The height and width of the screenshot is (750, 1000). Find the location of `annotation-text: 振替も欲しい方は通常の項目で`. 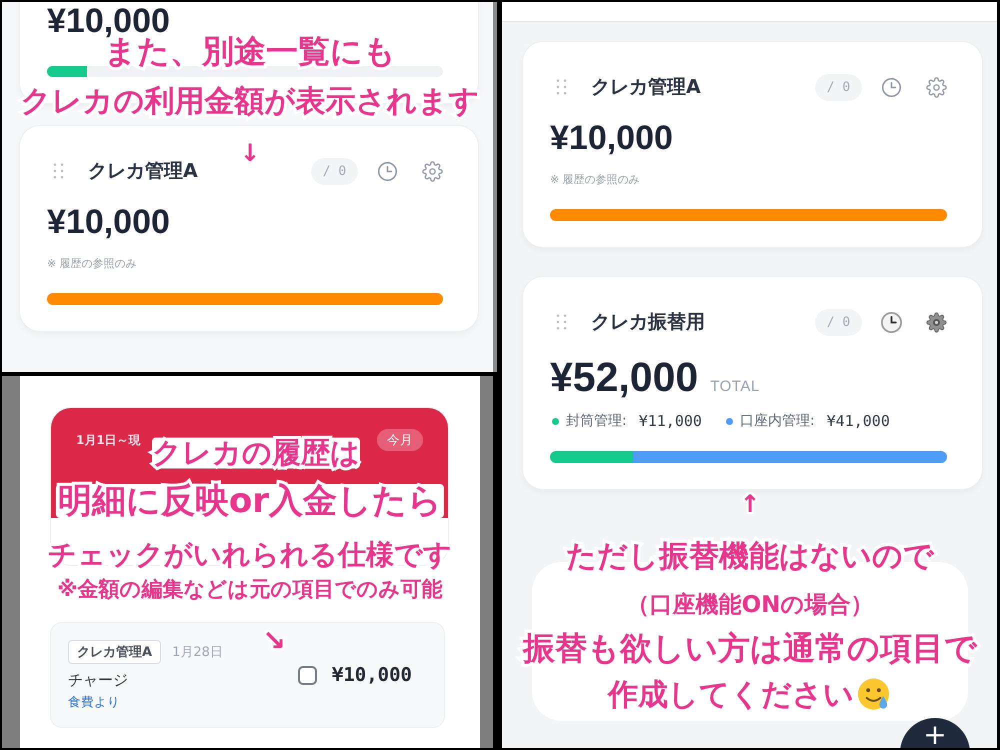

annotation-text: 振替も欲しい方は通常の項目で is located at coordinates (750, 648).